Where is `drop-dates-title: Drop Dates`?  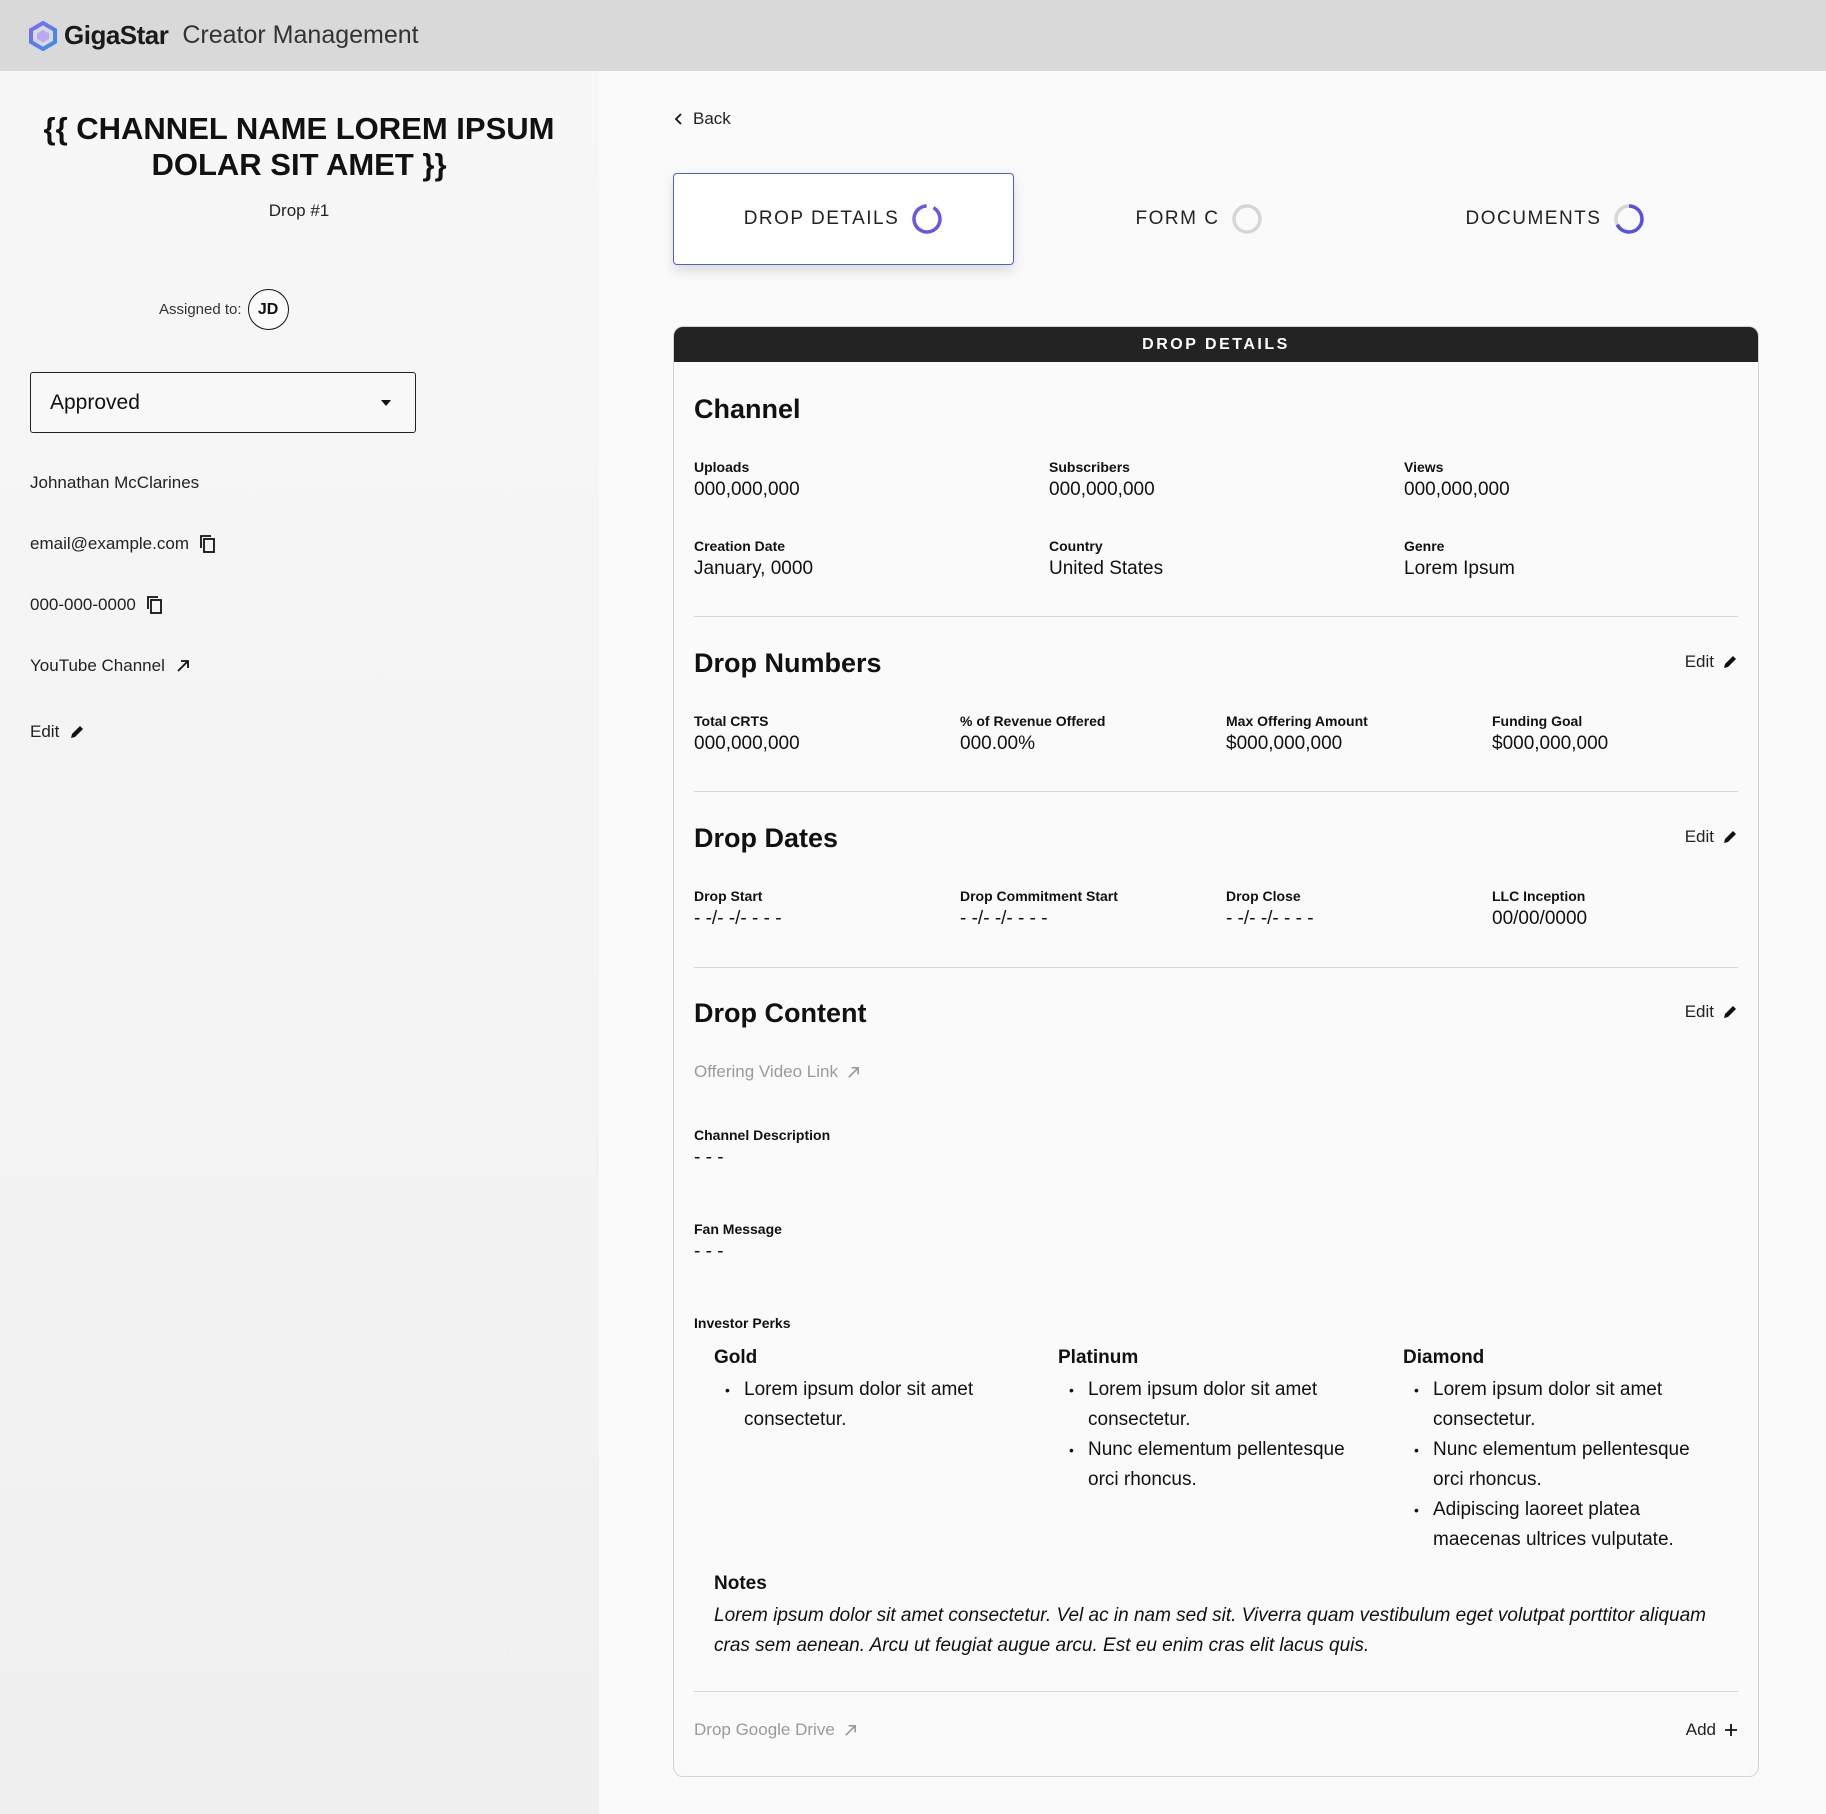
drop-dates-title: Drop Dates is located at coordinates (766, 838).